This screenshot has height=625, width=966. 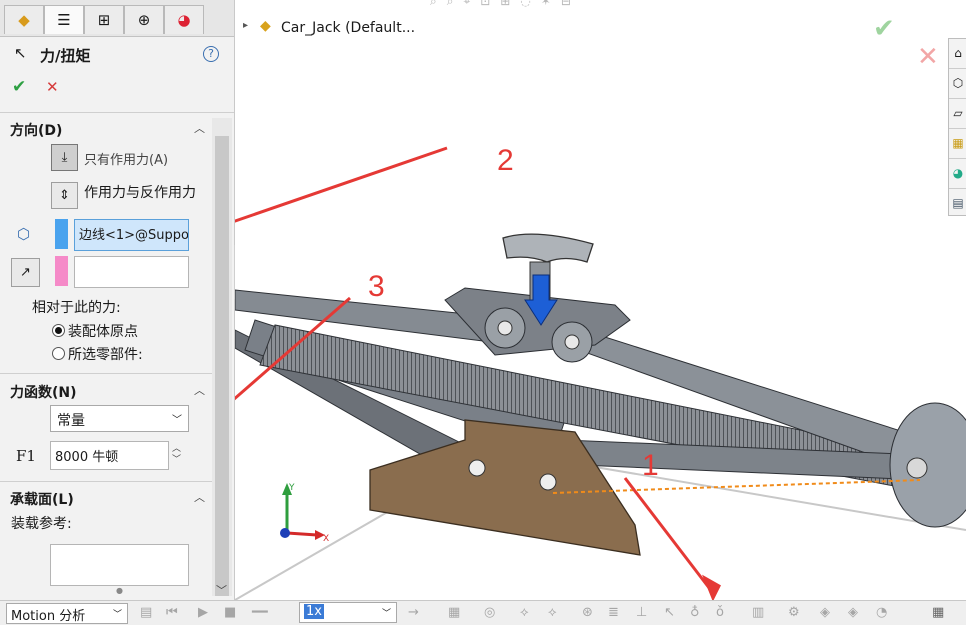 I want to click on study-properties-icon: ⚙, so click(x=794, y=612).